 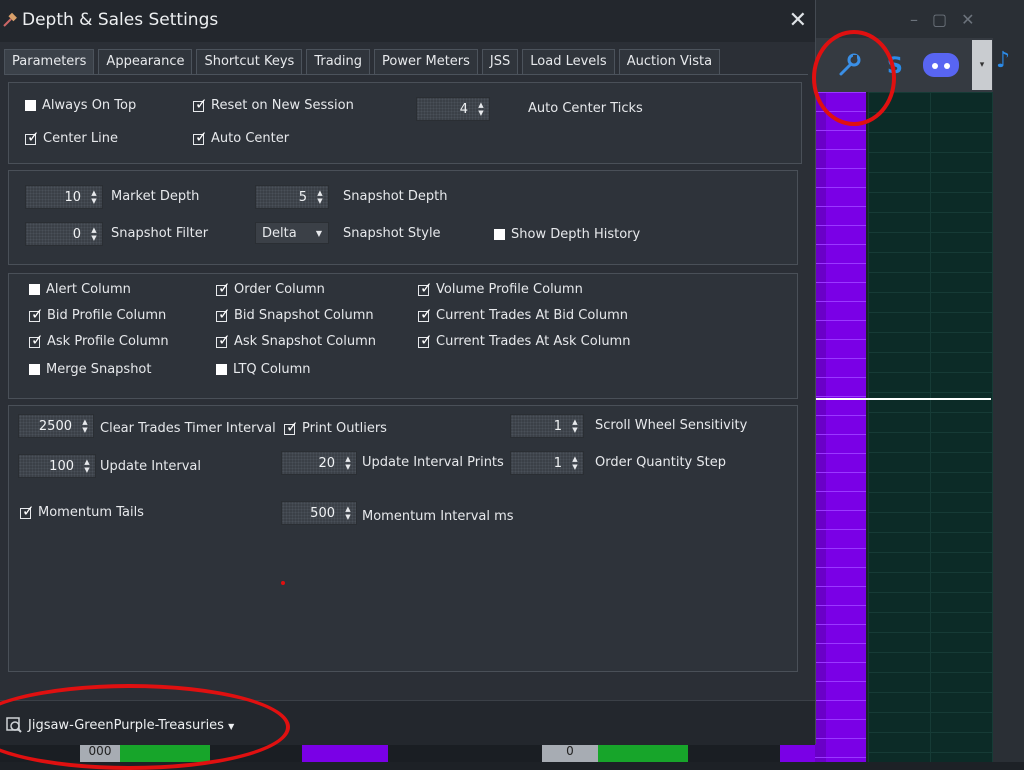 What do you see at coordinates (318, 233) in the screenshot?
I see `chevron-down-icon: ▼` at bounding box center [318, 233].